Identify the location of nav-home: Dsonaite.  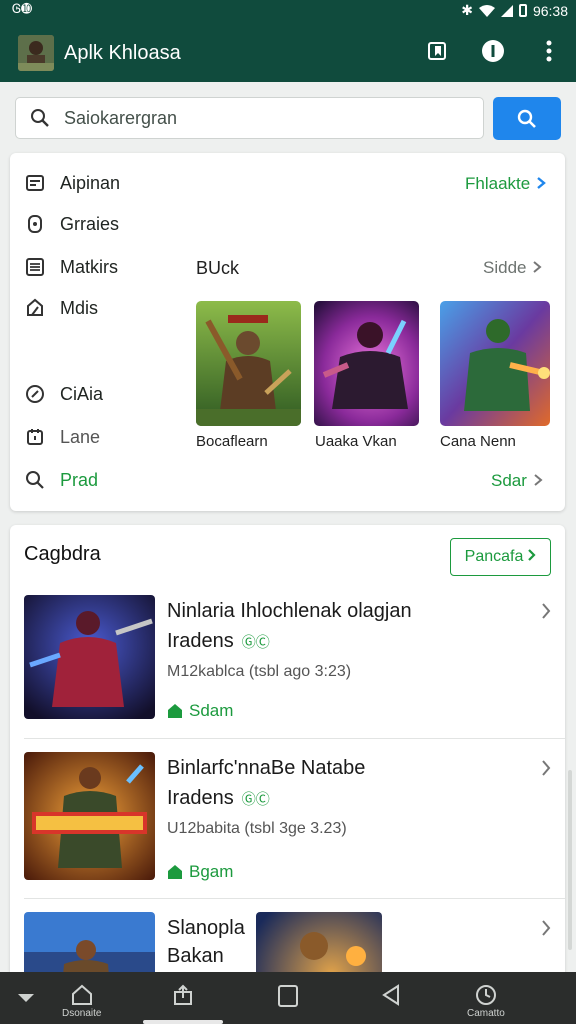
(81, 1001).